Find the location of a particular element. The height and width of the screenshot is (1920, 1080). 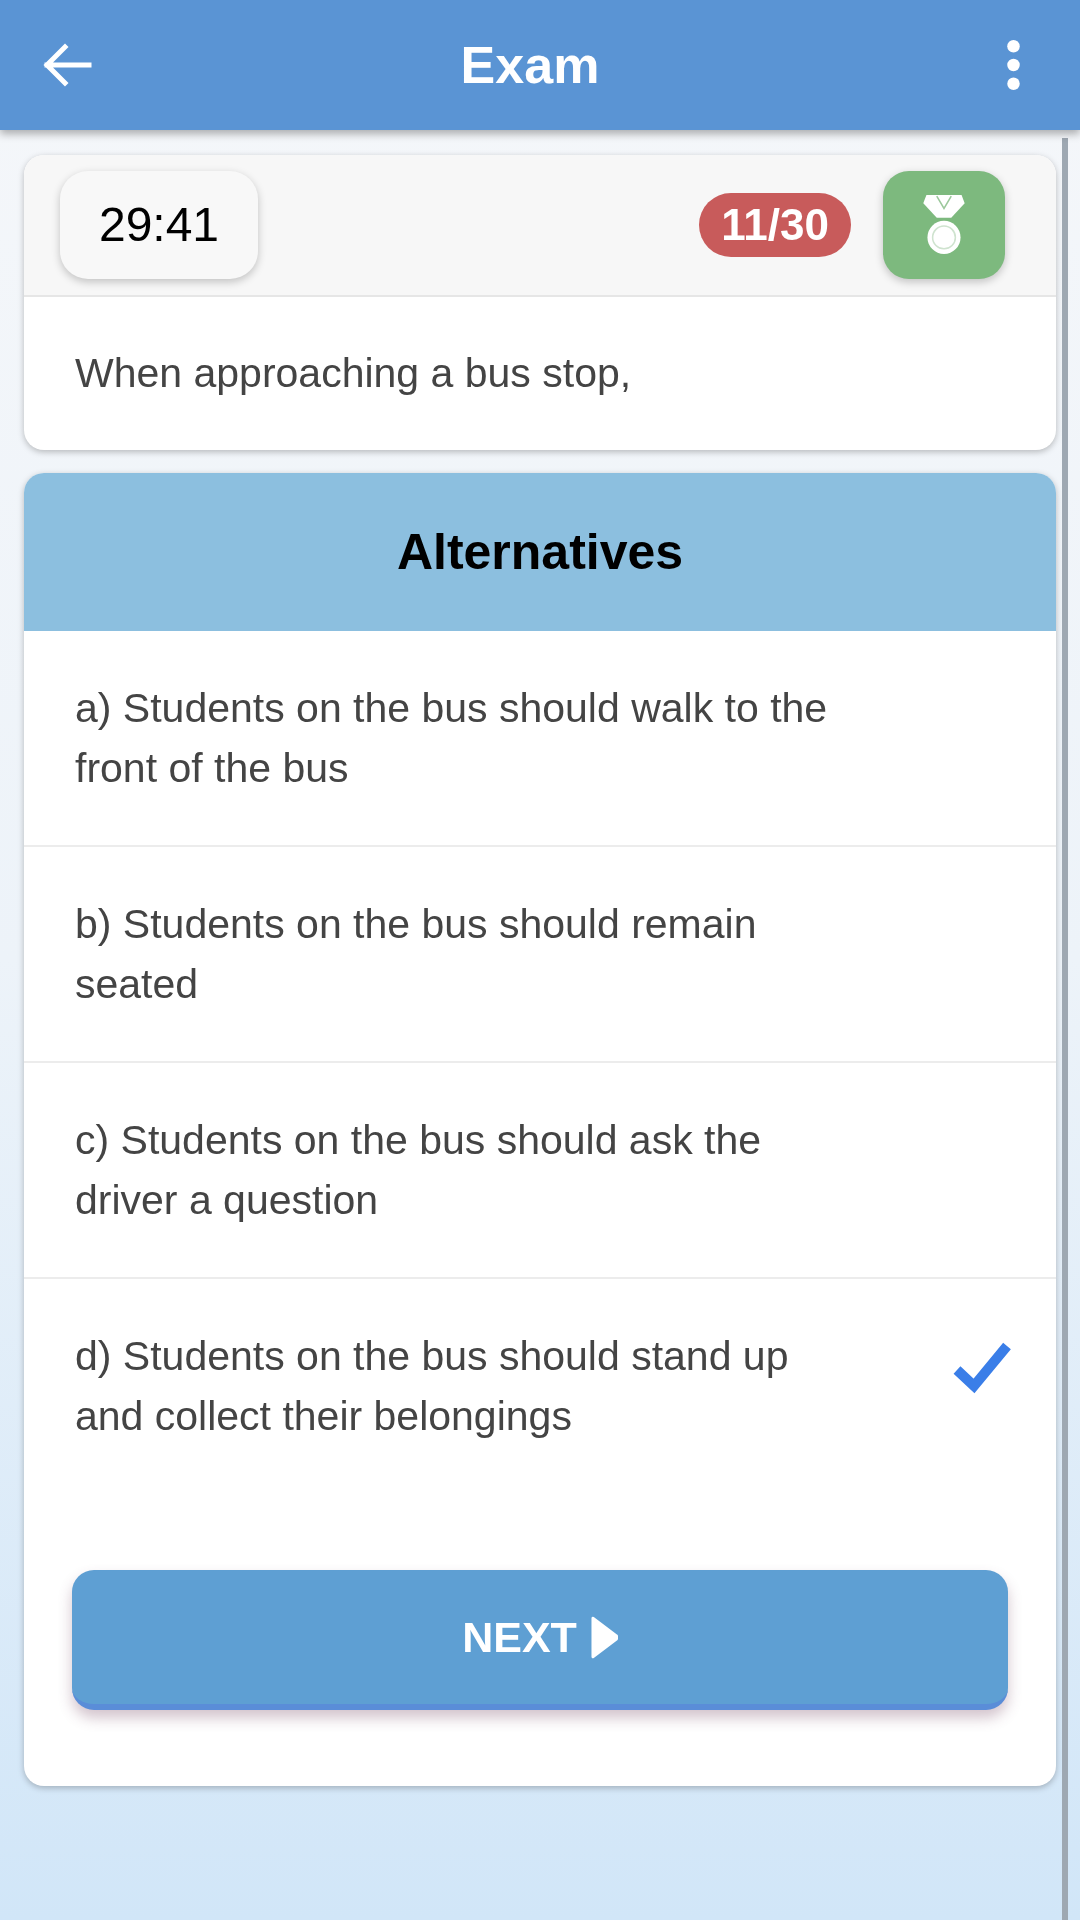

more-vertical-icon is located at coordinates (1013, 65).